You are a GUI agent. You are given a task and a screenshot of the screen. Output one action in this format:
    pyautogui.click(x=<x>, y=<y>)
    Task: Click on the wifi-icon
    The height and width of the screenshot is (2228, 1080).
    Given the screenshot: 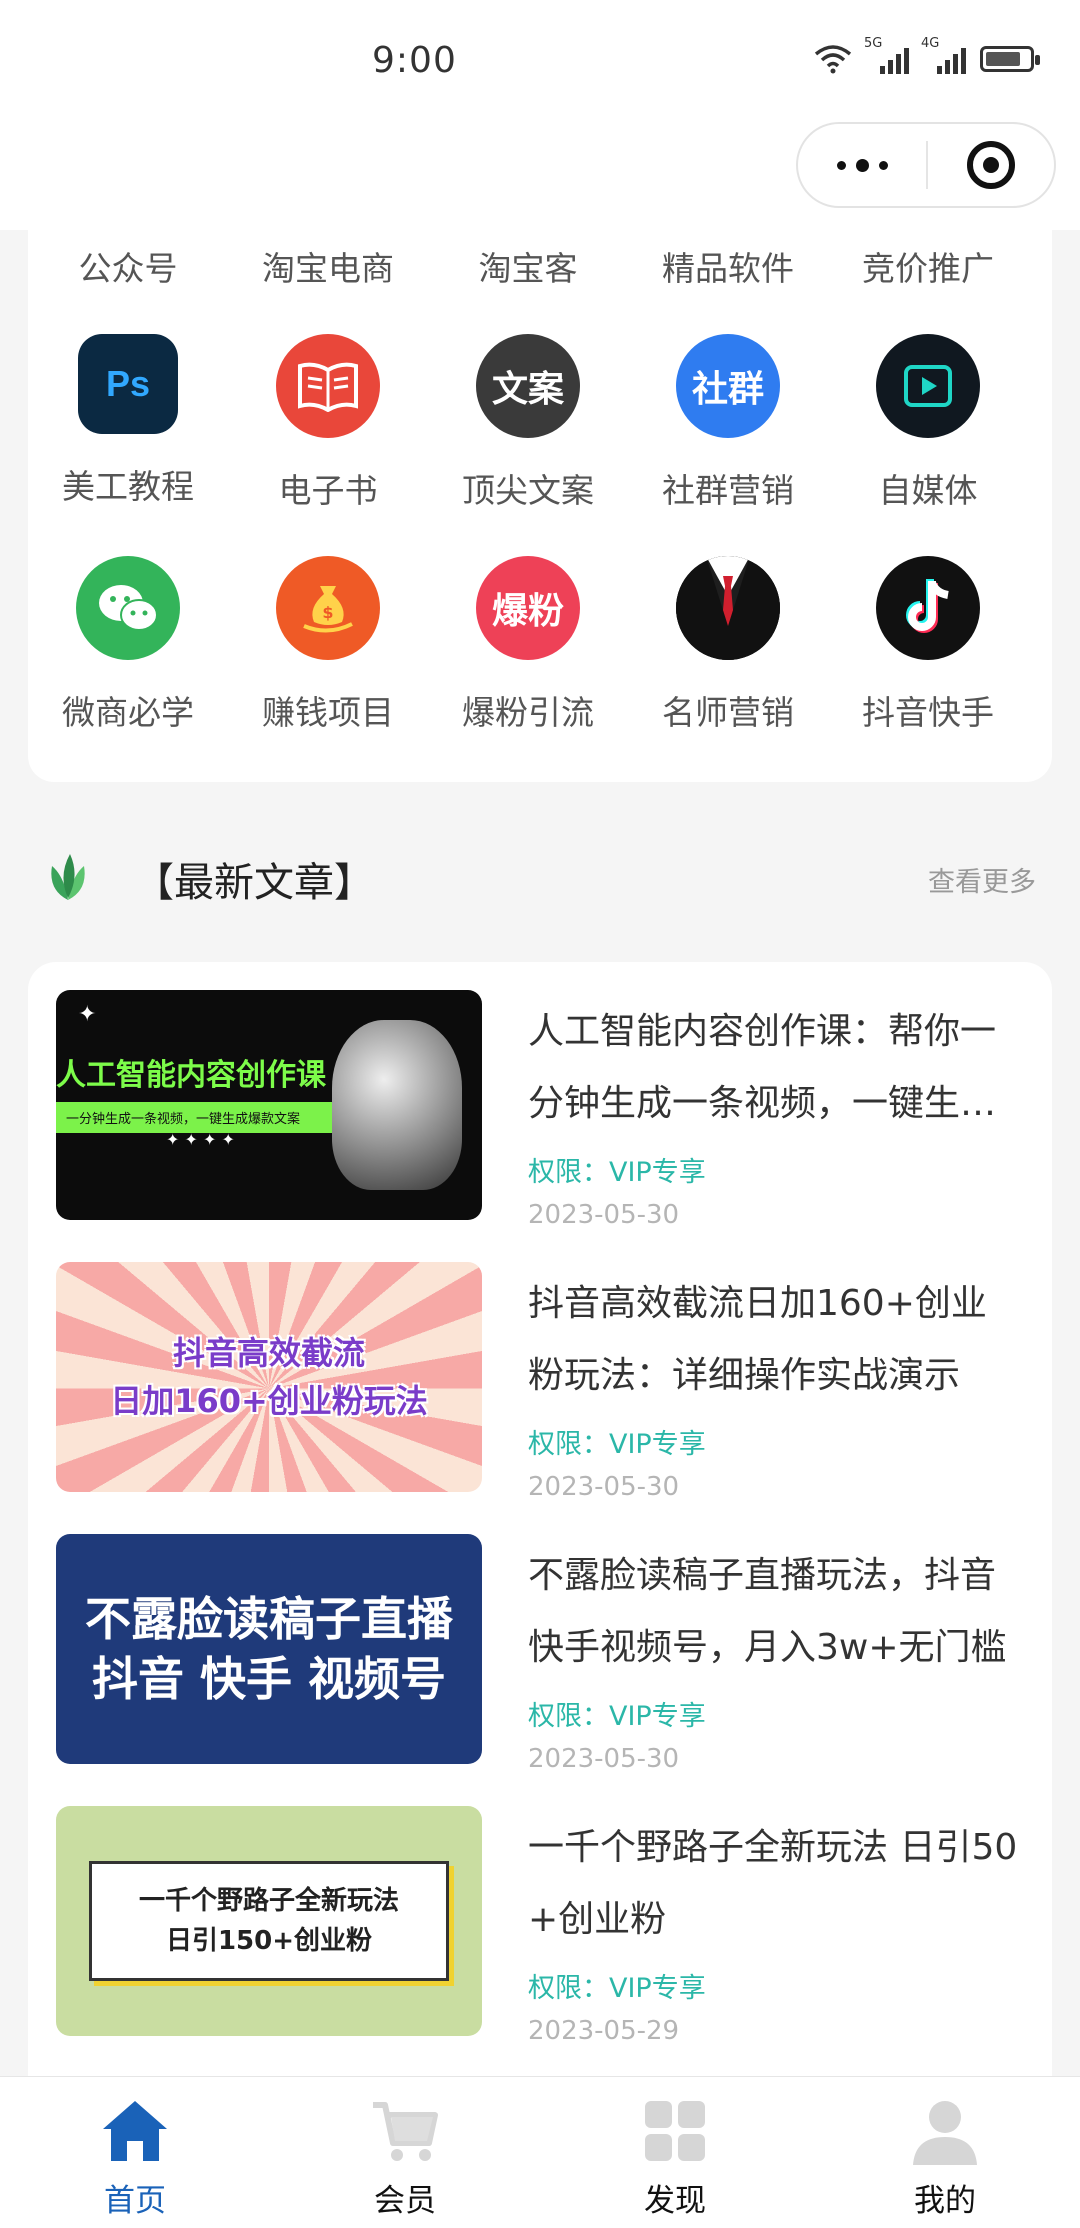 What is the action you would take?
    pyautogui.click(x=833, y=59)
    